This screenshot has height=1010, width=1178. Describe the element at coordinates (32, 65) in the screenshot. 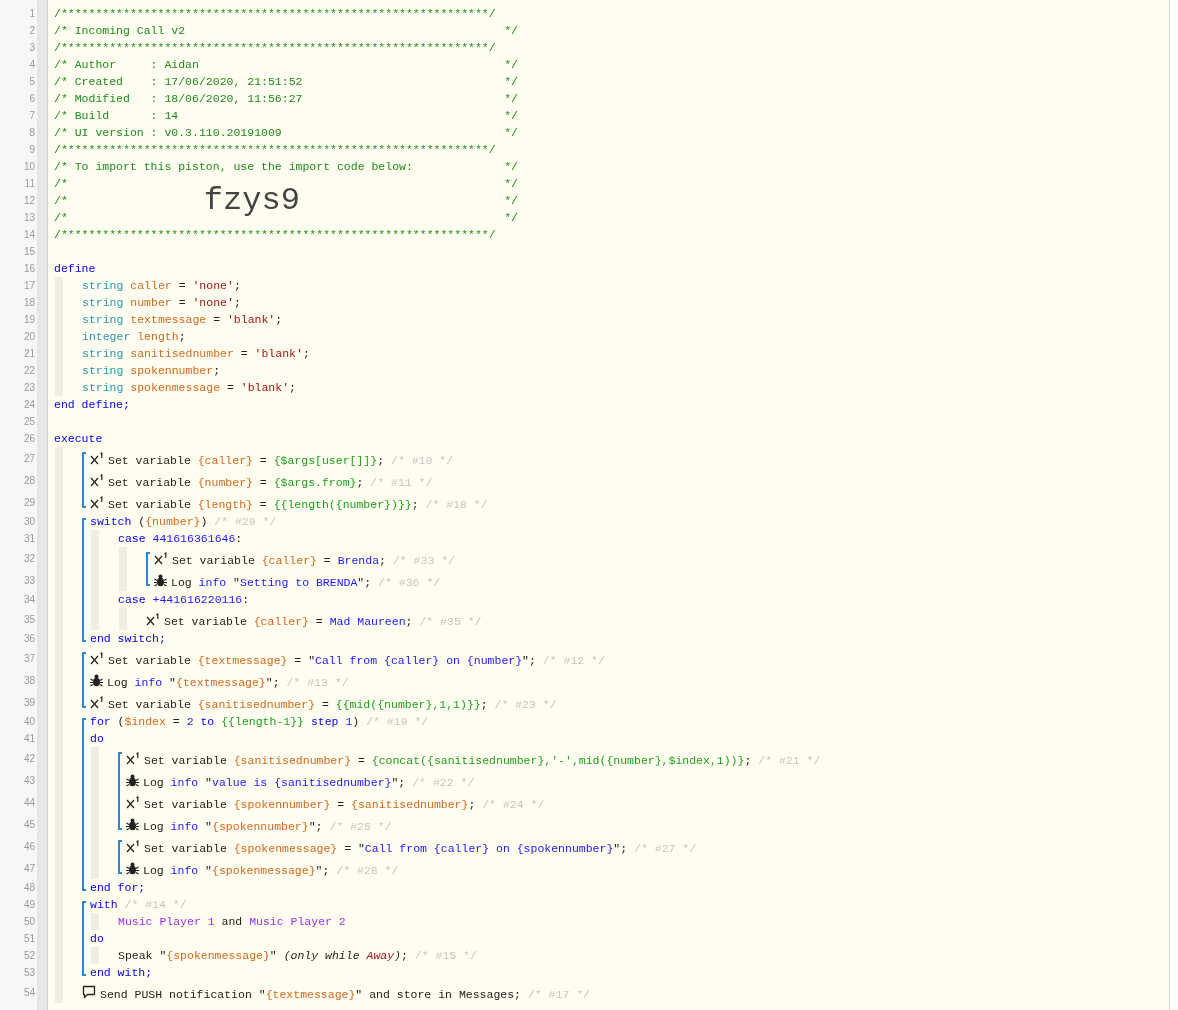

I see `line-number: 4` at that location.